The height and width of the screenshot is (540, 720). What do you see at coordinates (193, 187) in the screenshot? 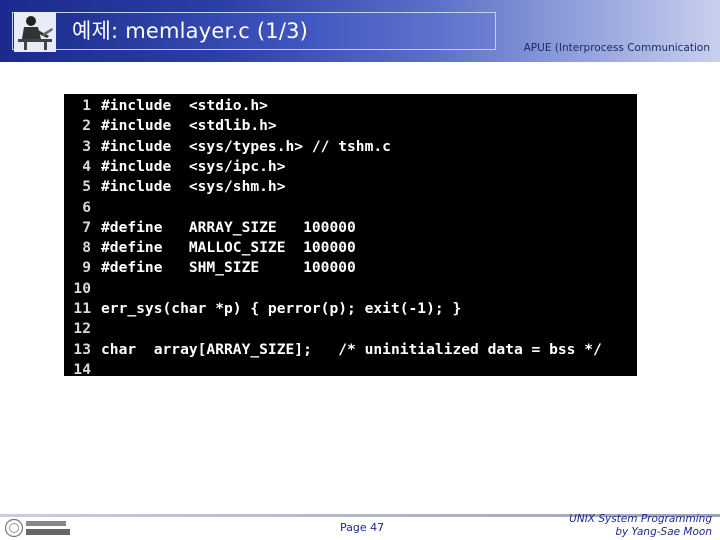
I see `code-text: #include <sys/shm.h>` at bounding box center [193, 187].